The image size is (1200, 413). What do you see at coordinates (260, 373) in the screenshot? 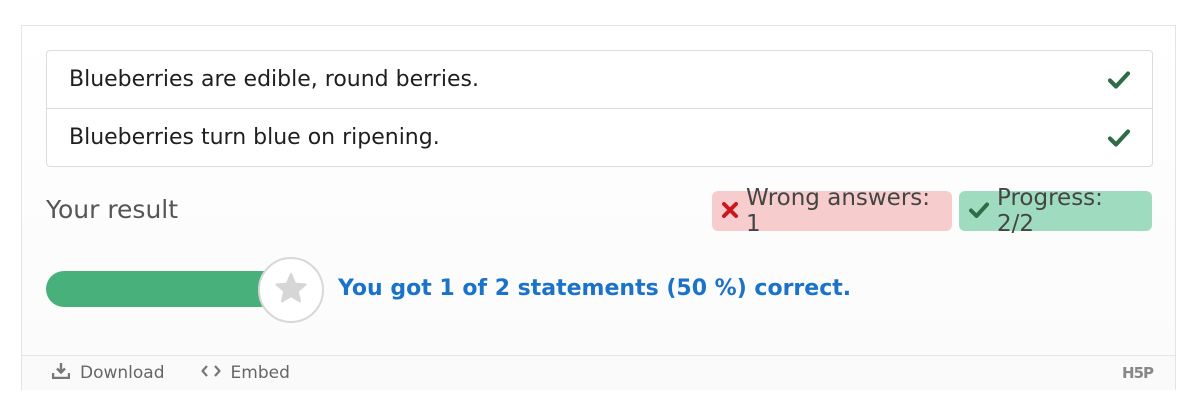
I see `embed-label: Embed` at bounding box center [260, 373].